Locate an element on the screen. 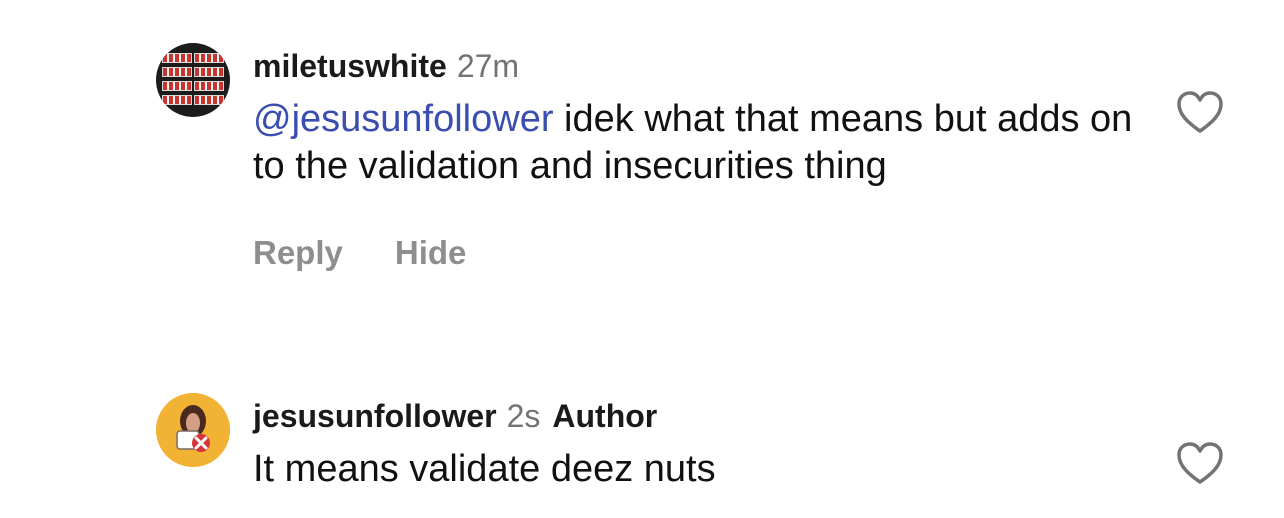 This screenshot has width=1284, height=518. comment-text: It means validate deez nuts is located at coordinates (693, 469).